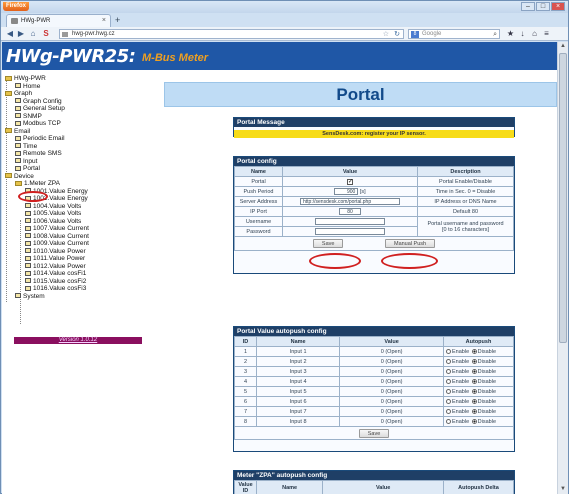  Describe the element at coordinates (546, 34) in the screenshot. I see `menu-icon: ≡` at that location.